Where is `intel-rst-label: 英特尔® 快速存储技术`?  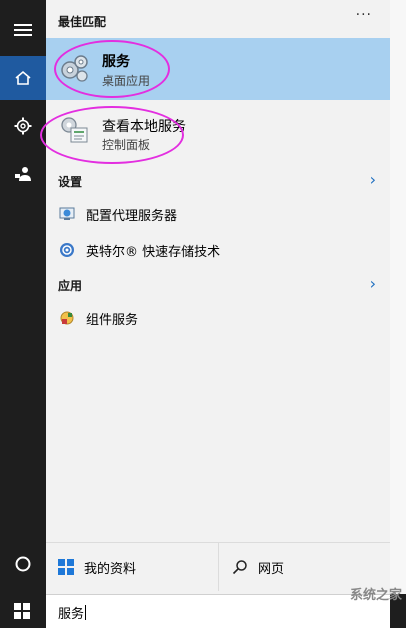 intel-rst-label: 英特尔® 快速存储技术 is located at coordinates (153, 252).